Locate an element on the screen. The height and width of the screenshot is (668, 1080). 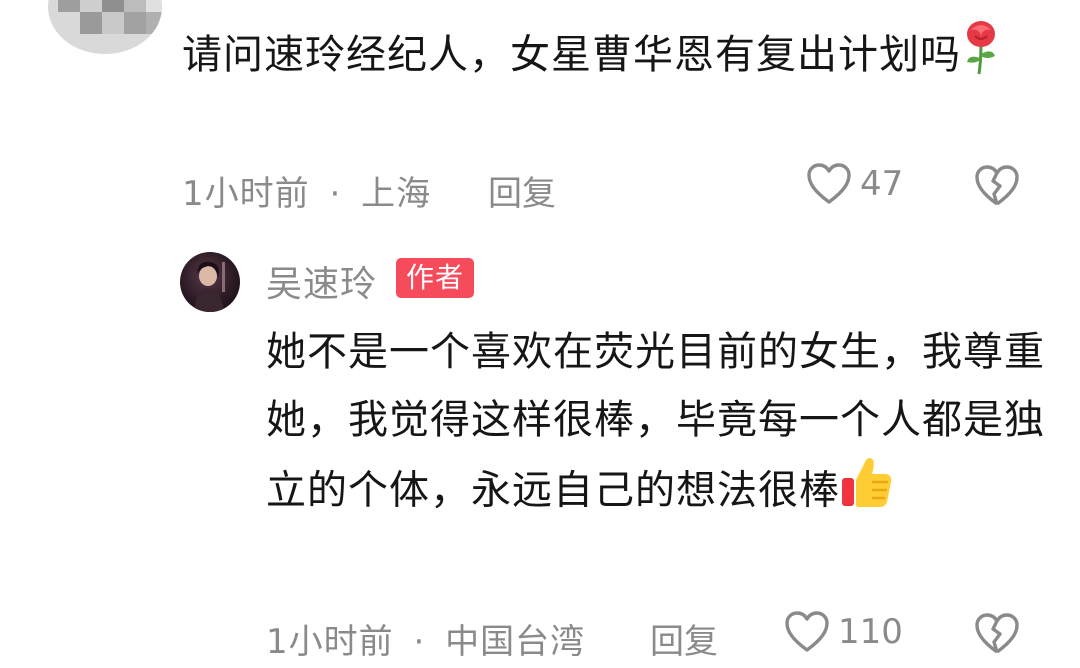
commenter-avatar is located at coordinates (105, 27).